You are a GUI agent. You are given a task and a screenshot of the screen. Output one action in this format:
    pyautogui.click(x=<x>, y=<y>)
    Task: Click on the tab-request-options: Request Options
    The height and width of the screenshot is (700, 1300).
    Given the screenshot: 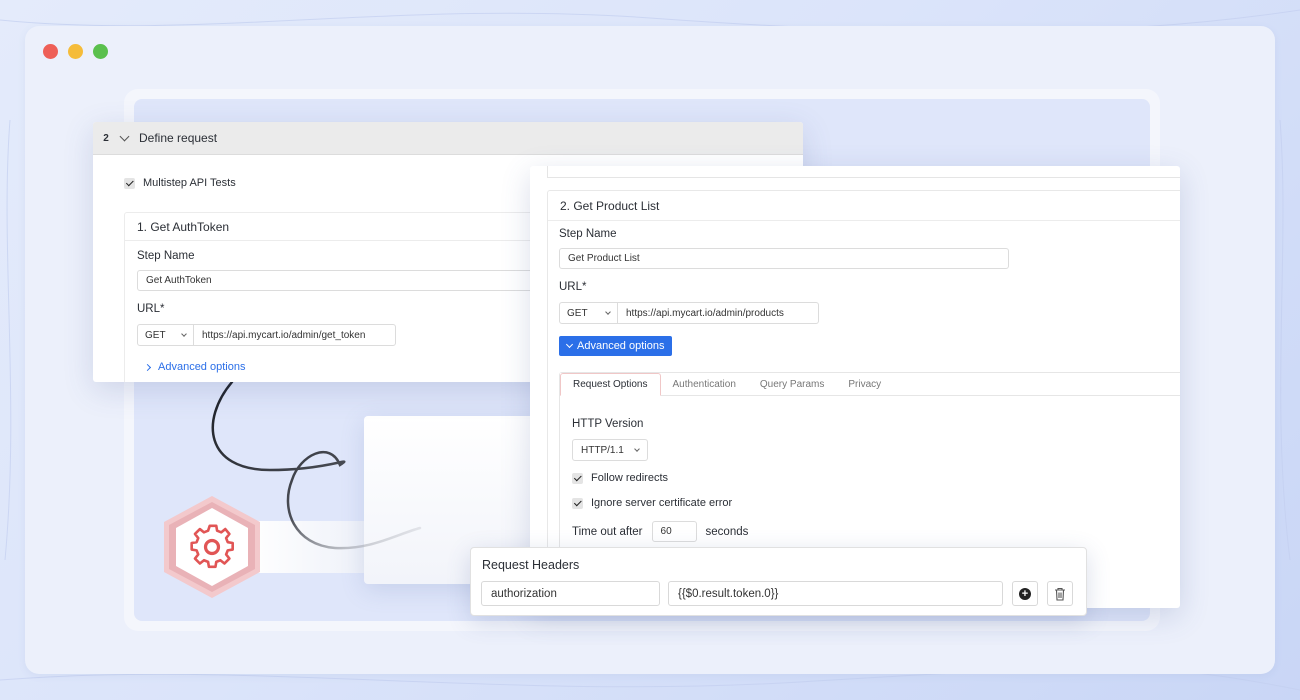 What is the action you would take?
    pyautogui.click(x=610, y=384)
    